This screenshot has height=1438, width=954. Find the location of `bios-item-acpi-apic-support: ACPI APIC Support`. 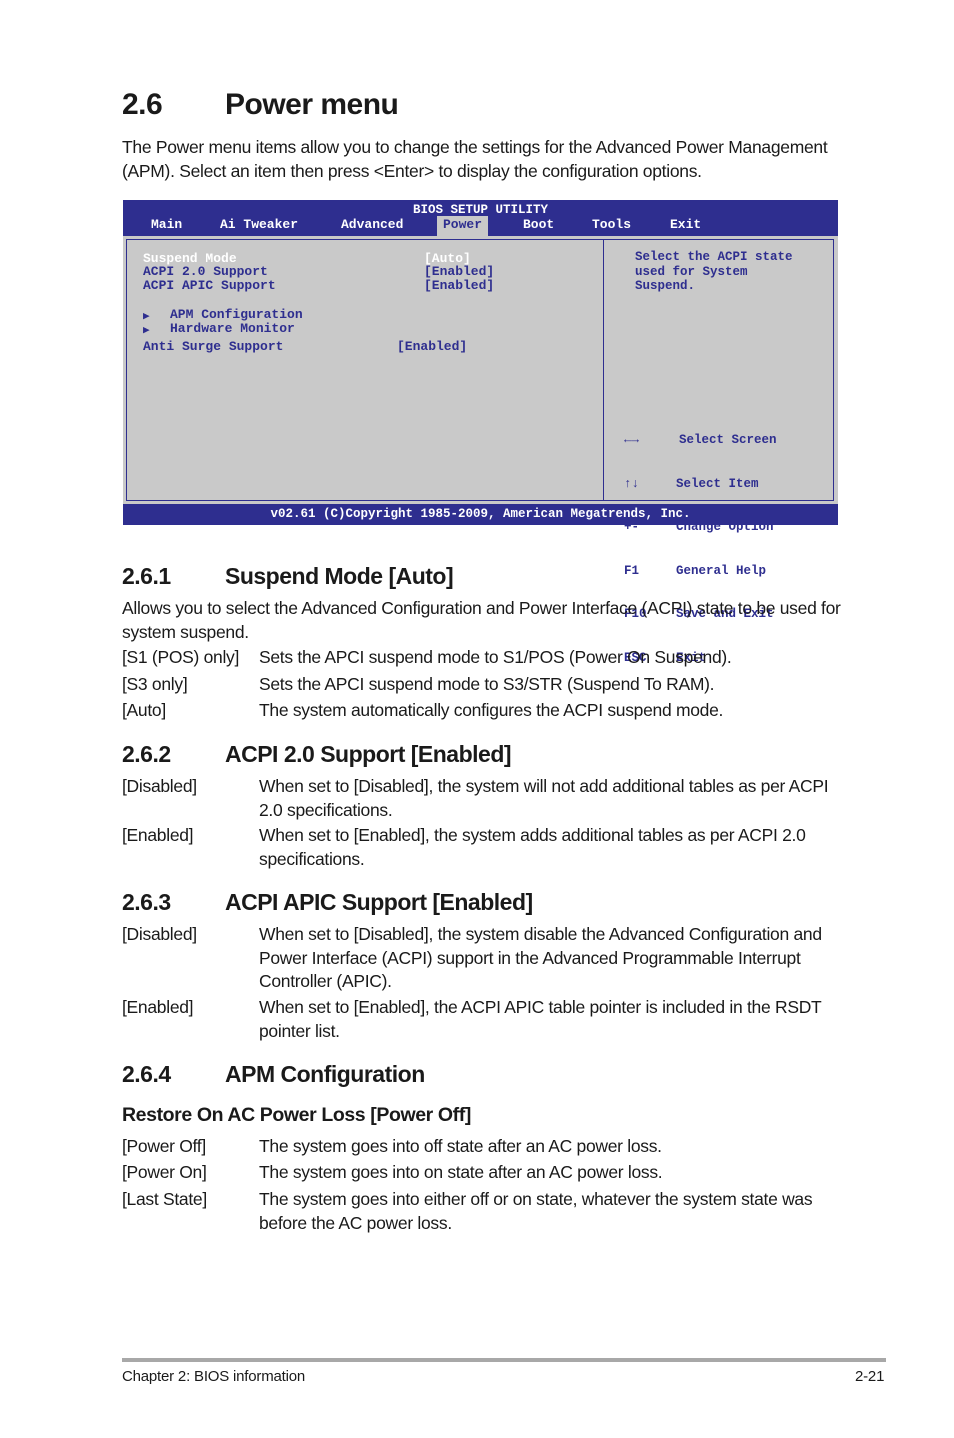

bios-item-acpi-apic-support: ACPI APIC Support is located at coordinates (209, 286).